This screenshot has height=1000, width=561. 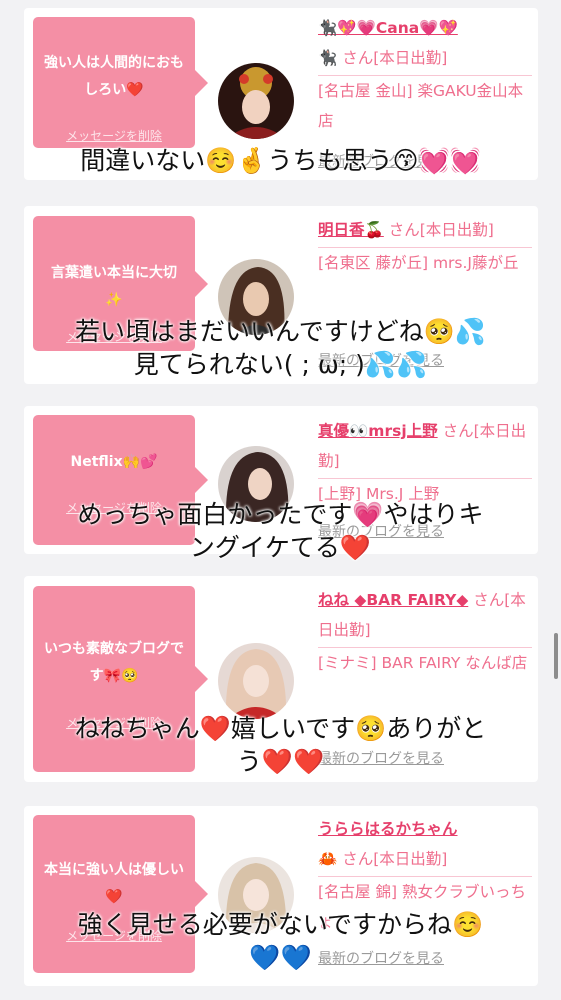 What do you see at coordinates (114, 76) in the screenshot?
I see `message-text: 強い人は人間的におもしろい❤️` at bounding box center [114, 76].